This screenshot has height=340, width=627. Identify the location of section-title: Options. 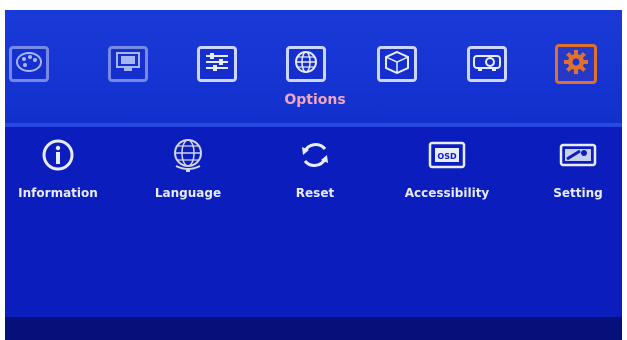
(315, 100).